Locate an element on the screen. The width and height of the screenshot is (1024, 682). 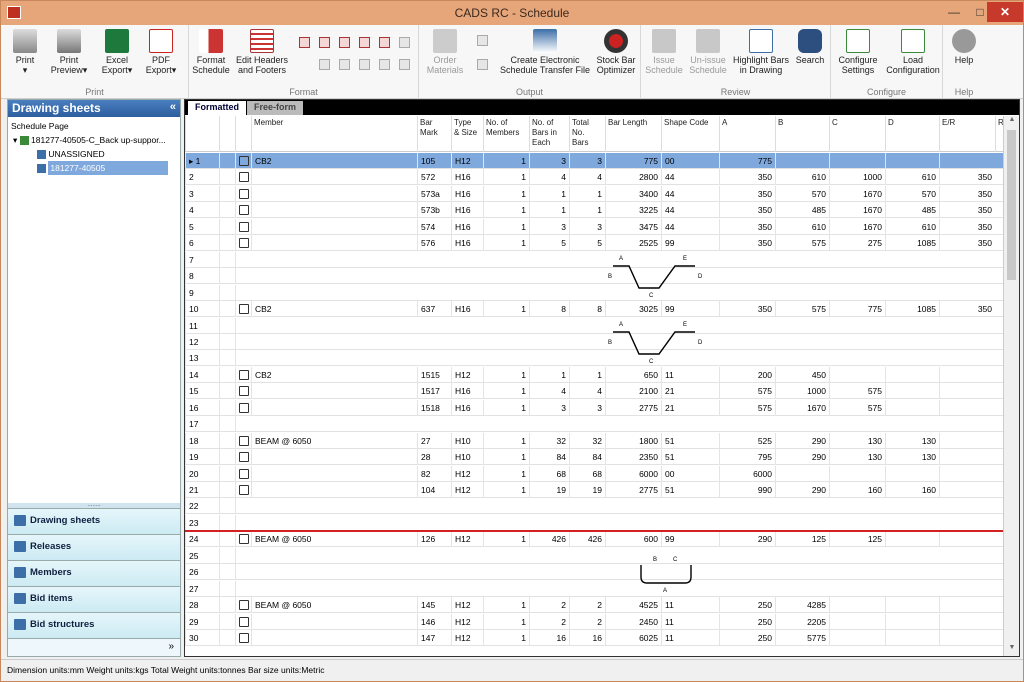
row-number: 8 is located at coordinates (202, 276).